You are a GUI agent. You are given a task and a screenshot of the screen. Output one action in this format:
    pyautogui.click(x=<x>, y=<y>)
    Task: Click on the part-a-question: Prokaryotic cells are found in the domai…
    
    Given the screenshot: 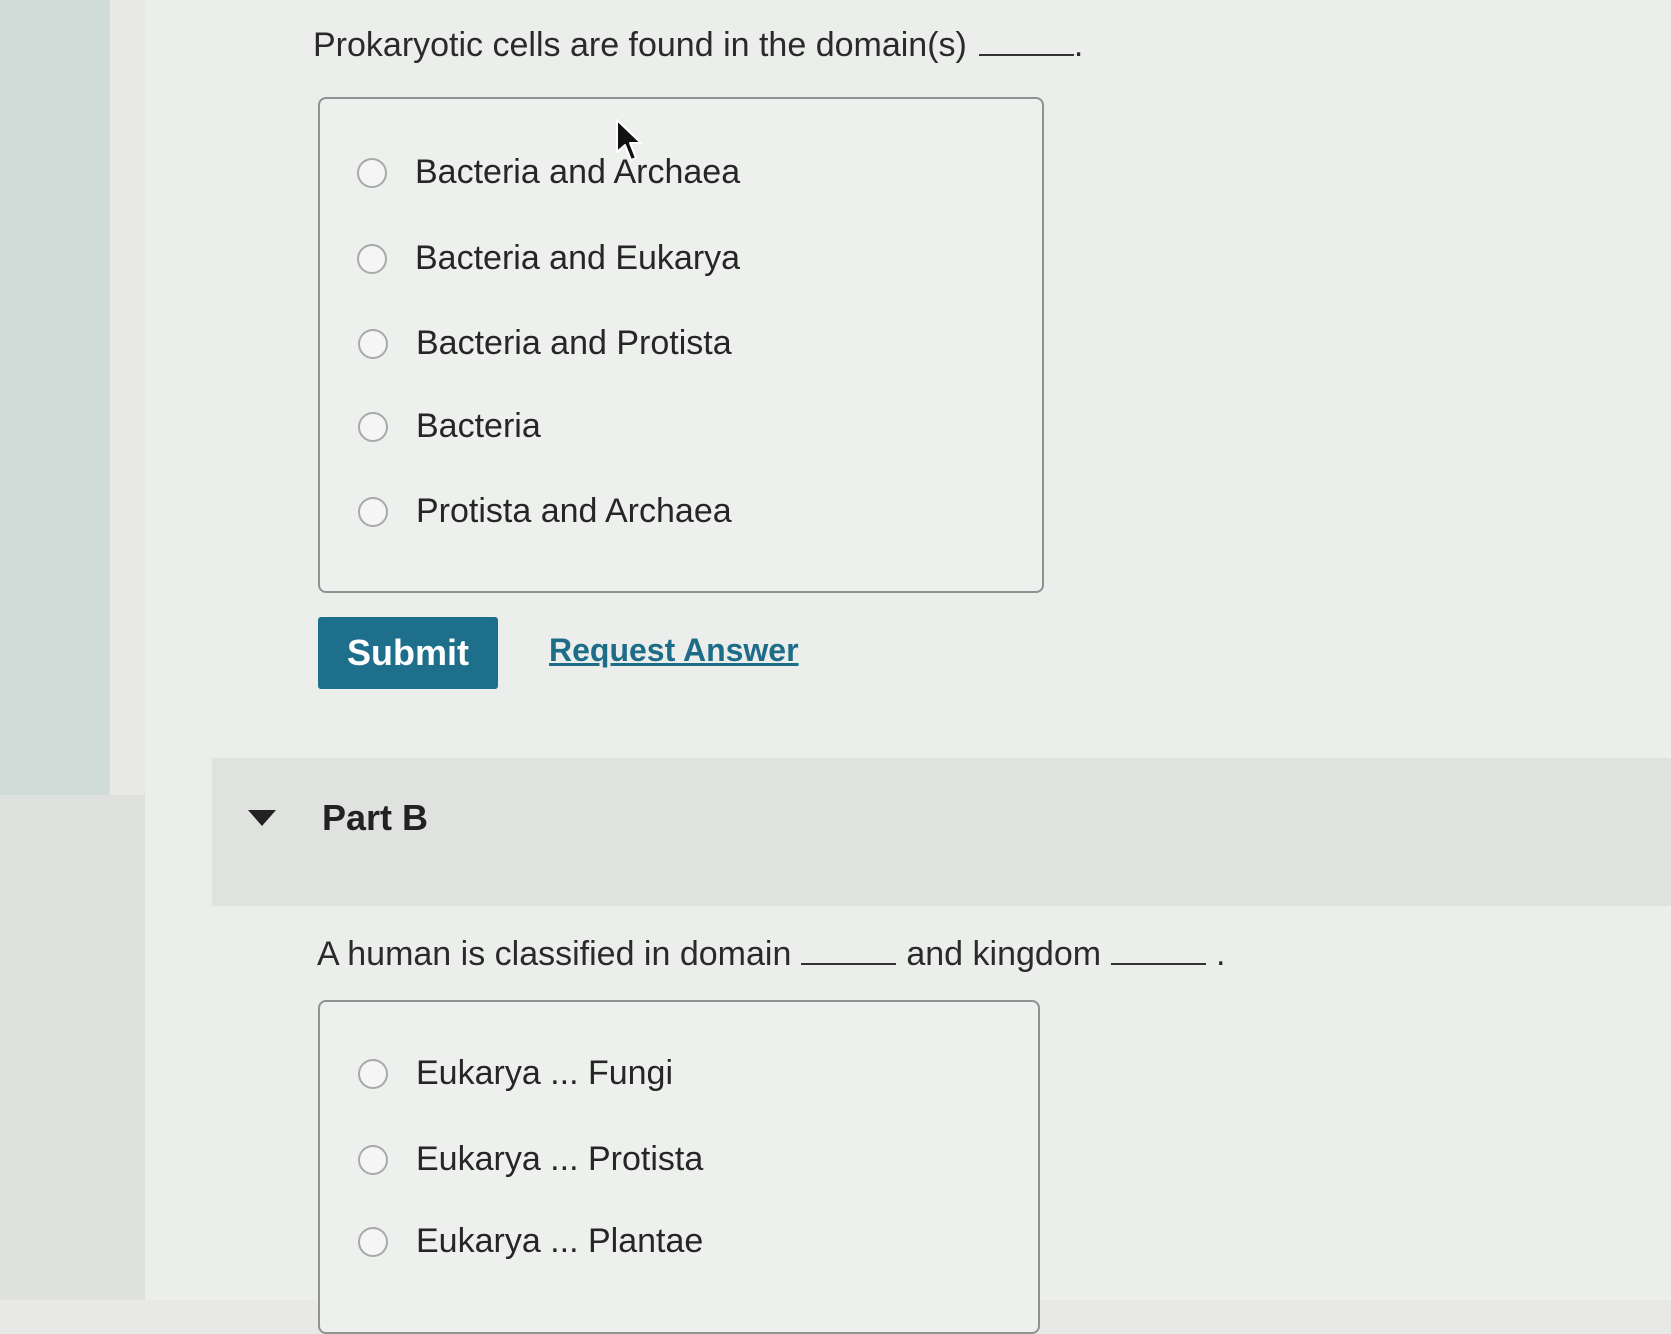 What is the action you would take?
    pyautogui.click(x=698, y=45)
    